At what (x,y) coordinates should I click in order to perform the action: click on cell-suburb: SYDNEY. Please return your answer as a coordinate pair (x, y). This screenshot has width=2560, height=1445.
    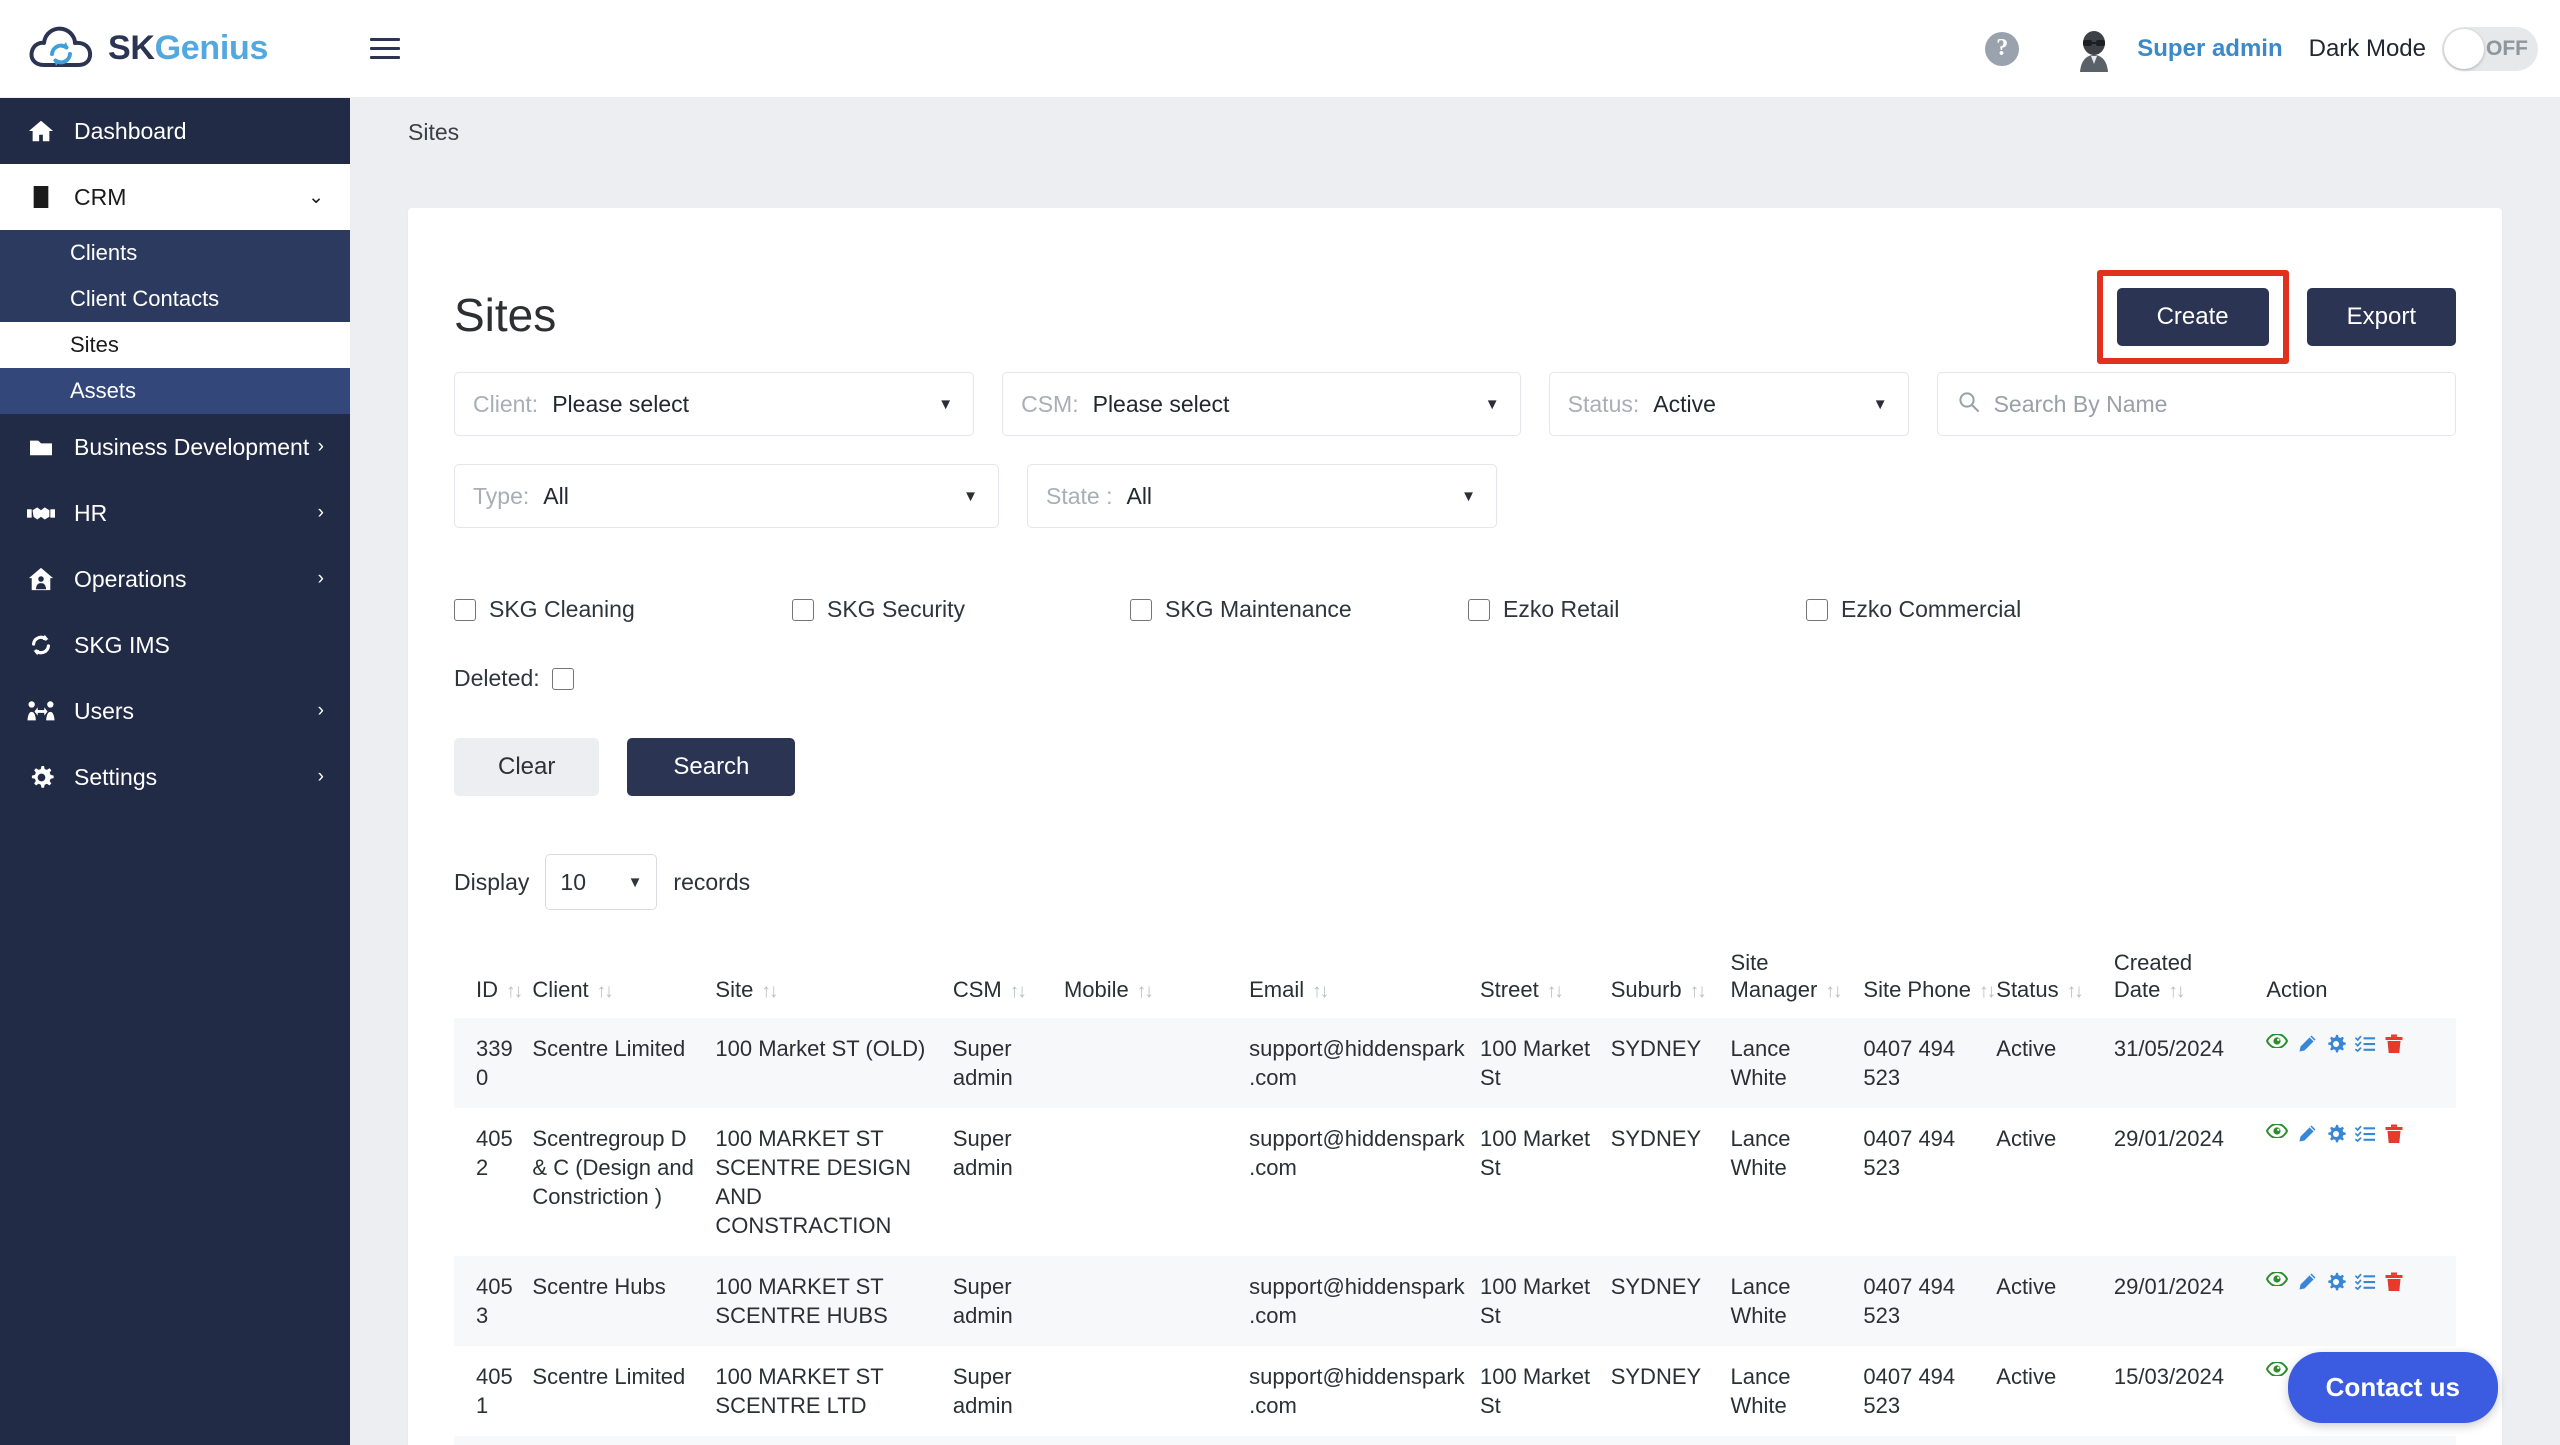
    Looking at the image, I should click on (1656, 1376).